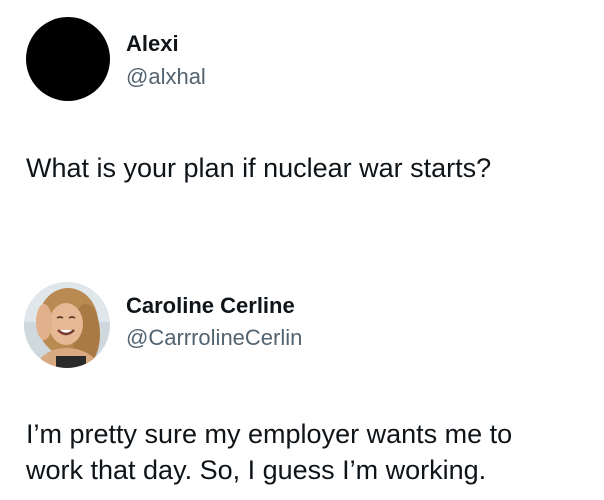 This screenshot has width=604, height=500. Describe the element at coordinates (214, 338) in the screenshot. I see `author-handle: @CarrrolineCerlin` at that location.